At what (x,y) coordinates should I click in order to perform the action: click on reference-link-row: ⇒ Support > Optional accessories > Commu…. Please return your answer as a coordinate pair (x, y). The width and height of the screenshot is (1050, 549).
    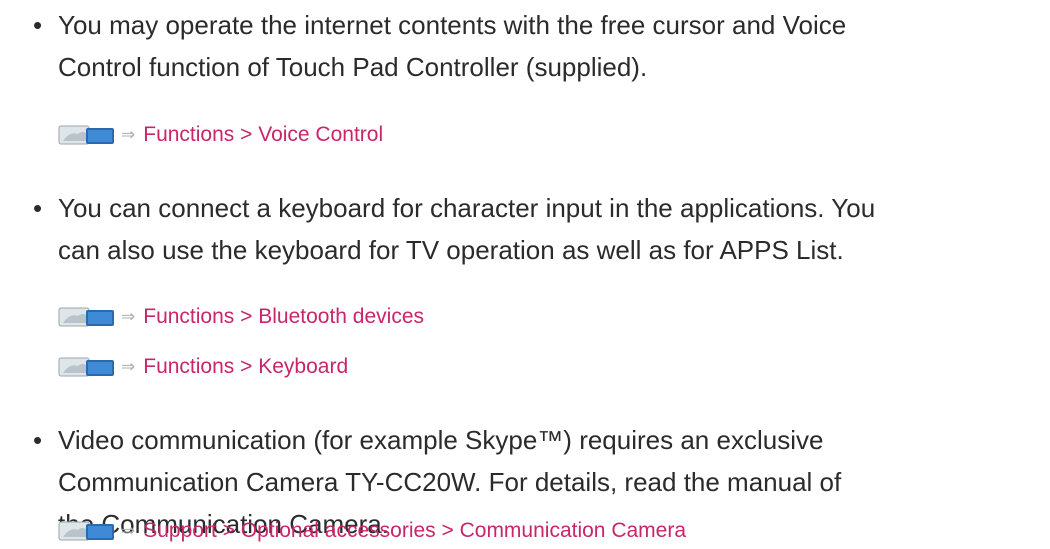
    Looking at the image, I should click on (372, 531).